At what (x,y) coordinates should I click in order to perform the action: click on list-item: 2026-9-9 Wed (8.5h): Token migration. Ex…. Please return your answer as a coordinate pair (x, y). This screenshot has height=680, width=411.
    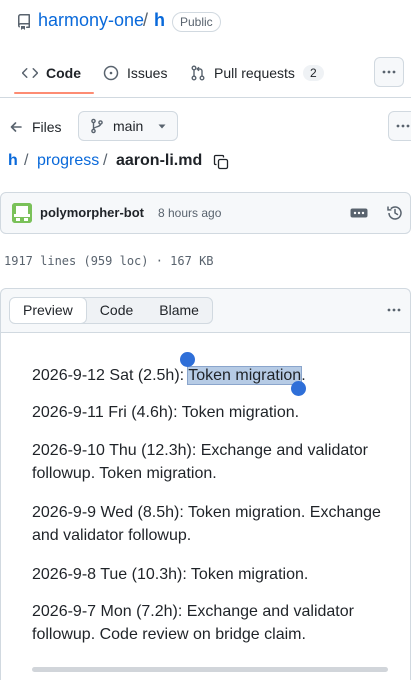
    Looking at the image, I should click on (206, 524).